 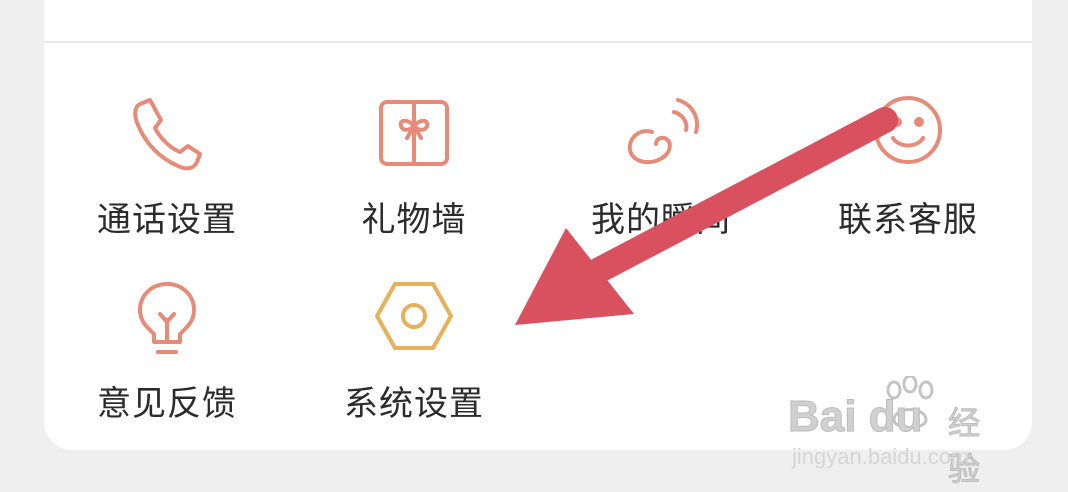 What do you see at coordinates (414, 321) in the screenshot?
I see `hexagon-nut-icon` at bounding box center [414, 321].